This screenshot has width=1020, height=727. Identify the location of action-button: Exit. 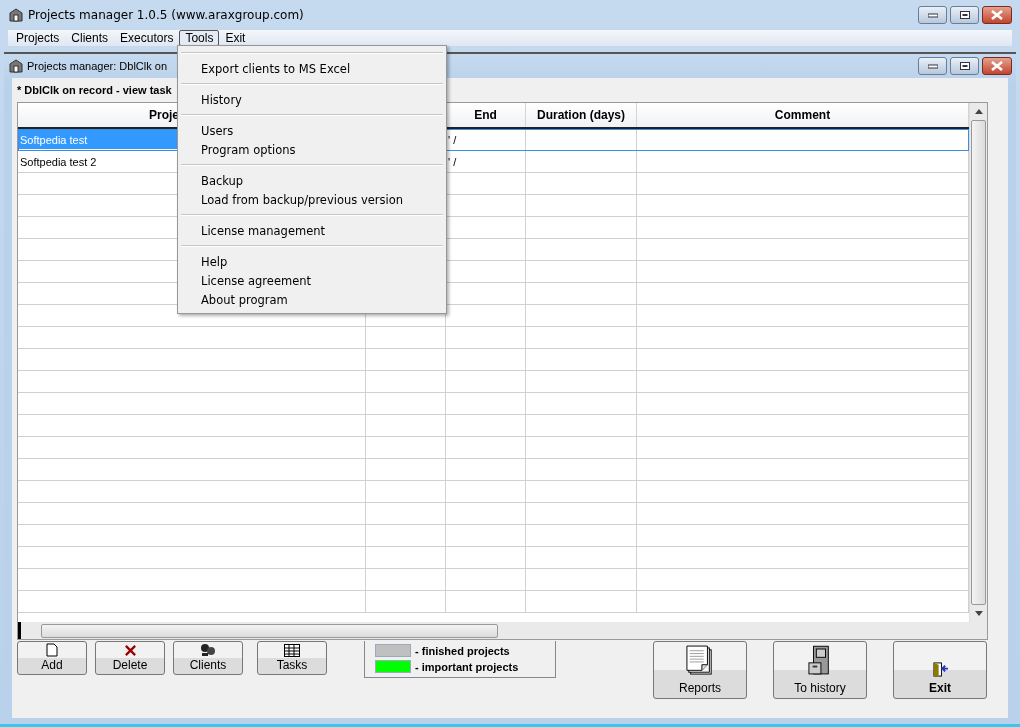
(940, 670).